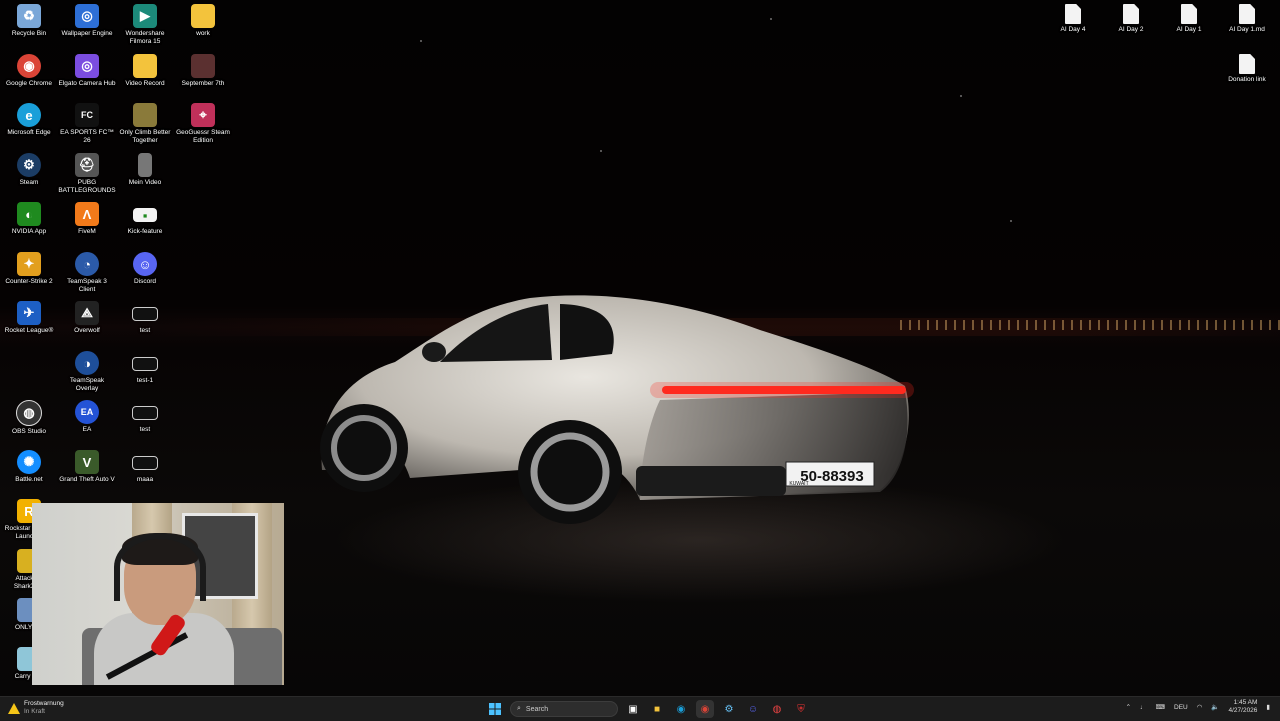 The width and height of the screenshot is (1280, 721). What do you see at coordinates (705, 709) in the screenshot?
I see `chrome-button: ◉` at bounding box center [705, 709].